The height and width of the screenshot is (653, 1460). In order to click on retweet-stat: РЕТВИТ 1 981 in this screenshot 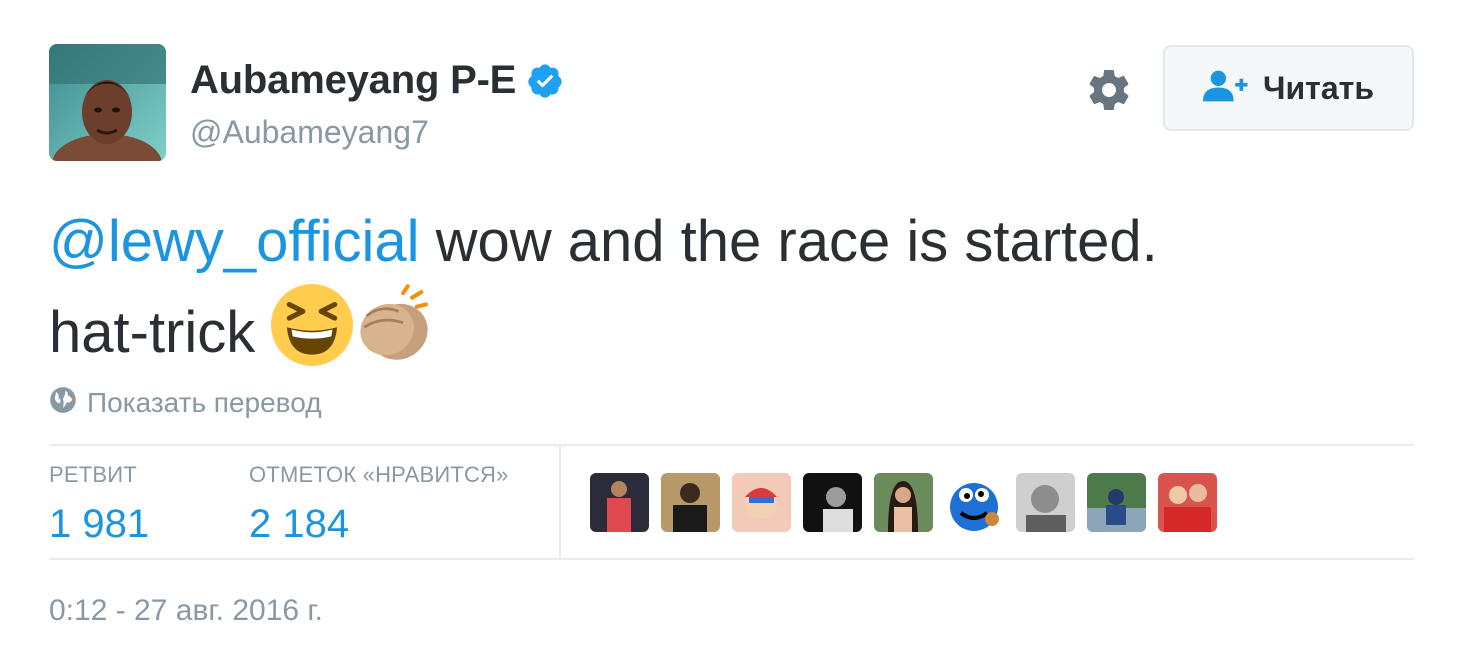, I will do `click(99, 504)`.